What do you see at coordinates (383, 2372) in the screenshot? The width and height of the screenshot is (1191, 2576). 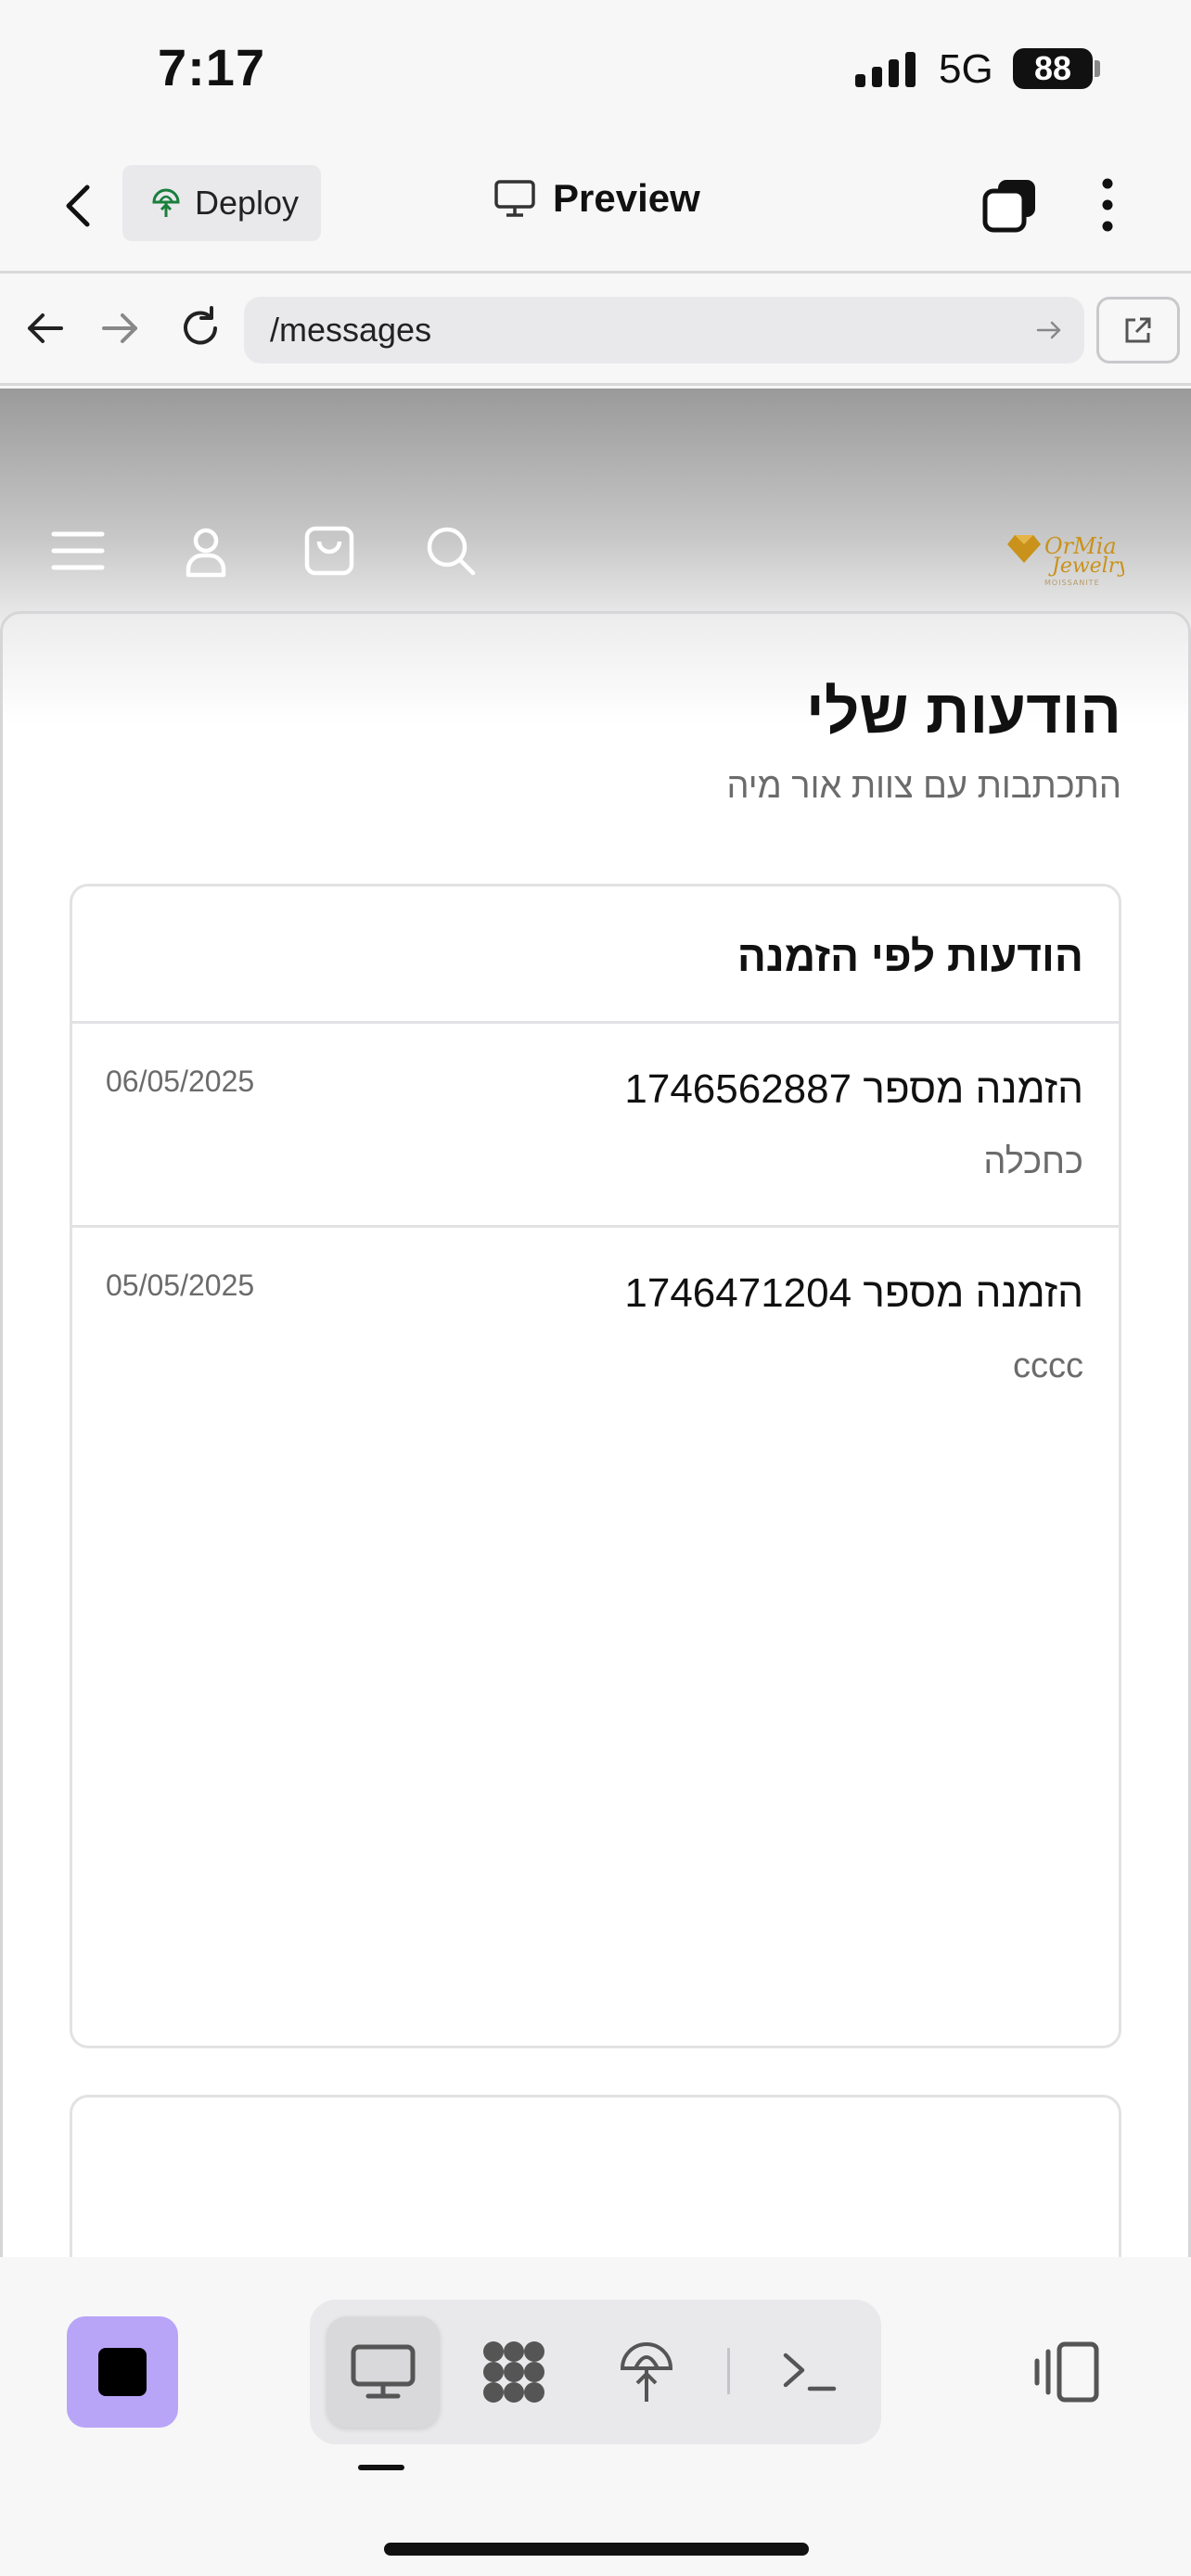 I see `desktop-icon` at bounding box center [383, 2372].